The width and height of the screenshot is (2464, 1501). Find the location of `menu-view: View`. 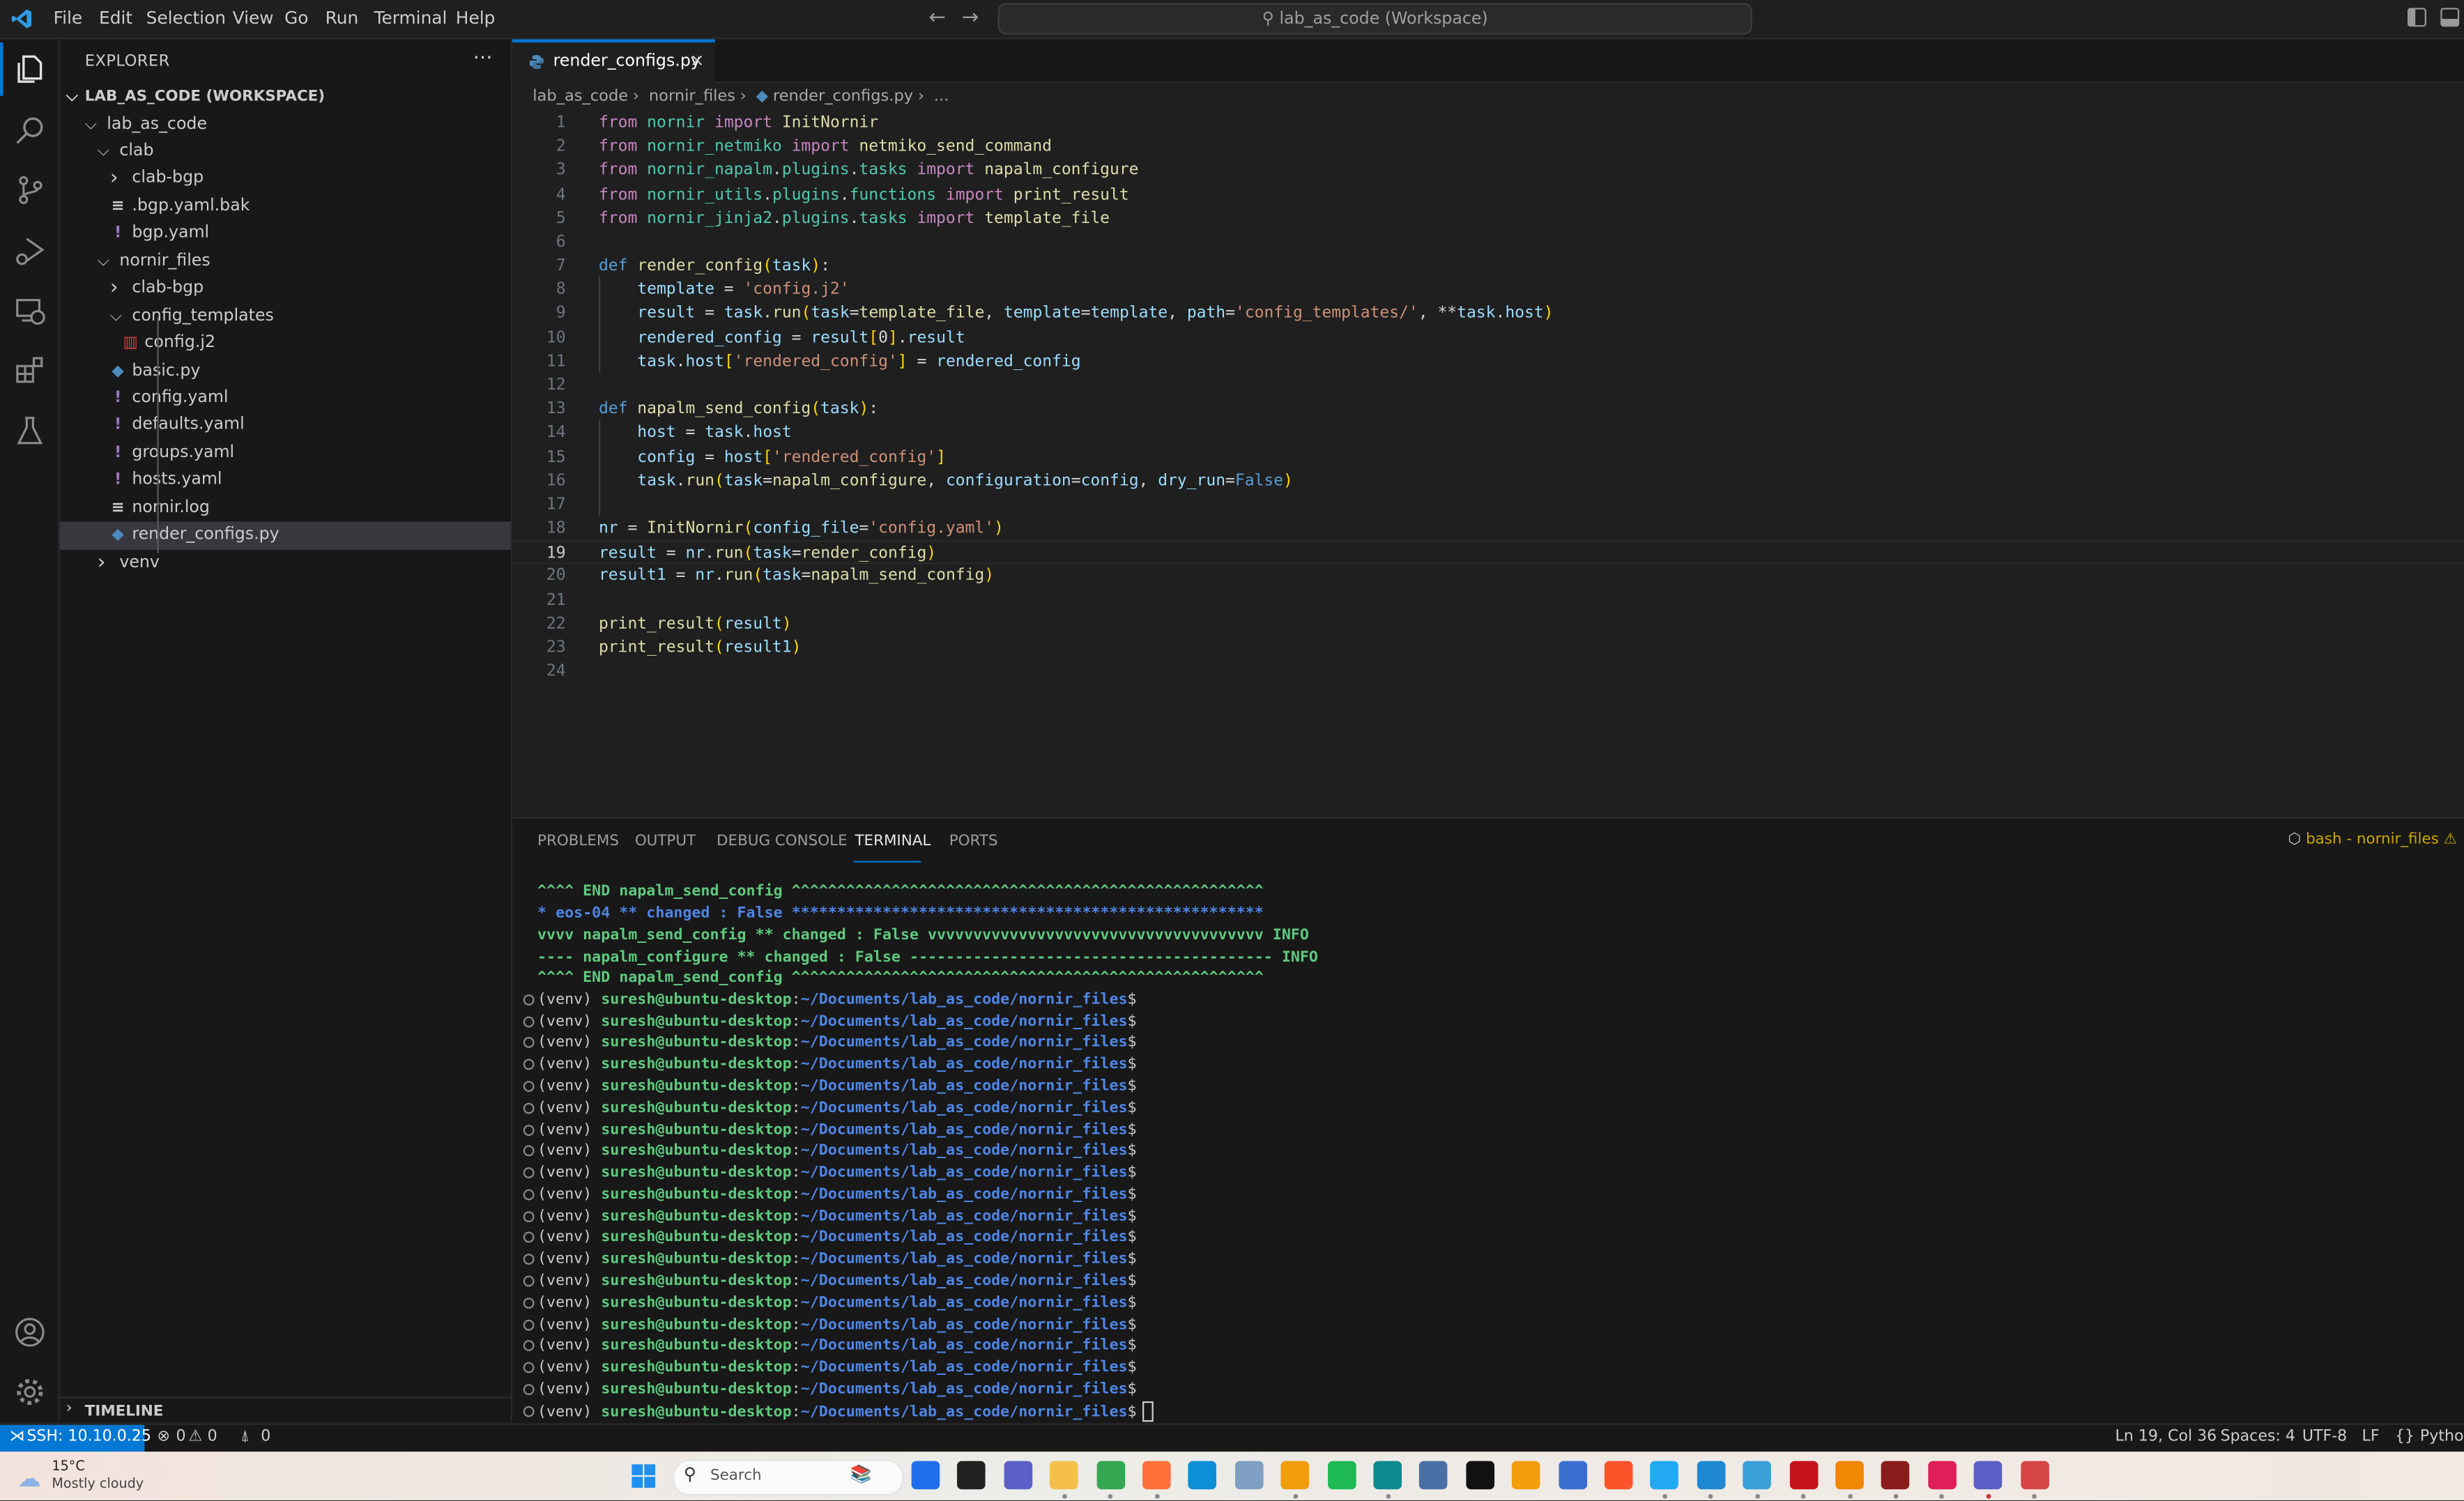

menu-view: View is located at coordinates (253, 18).